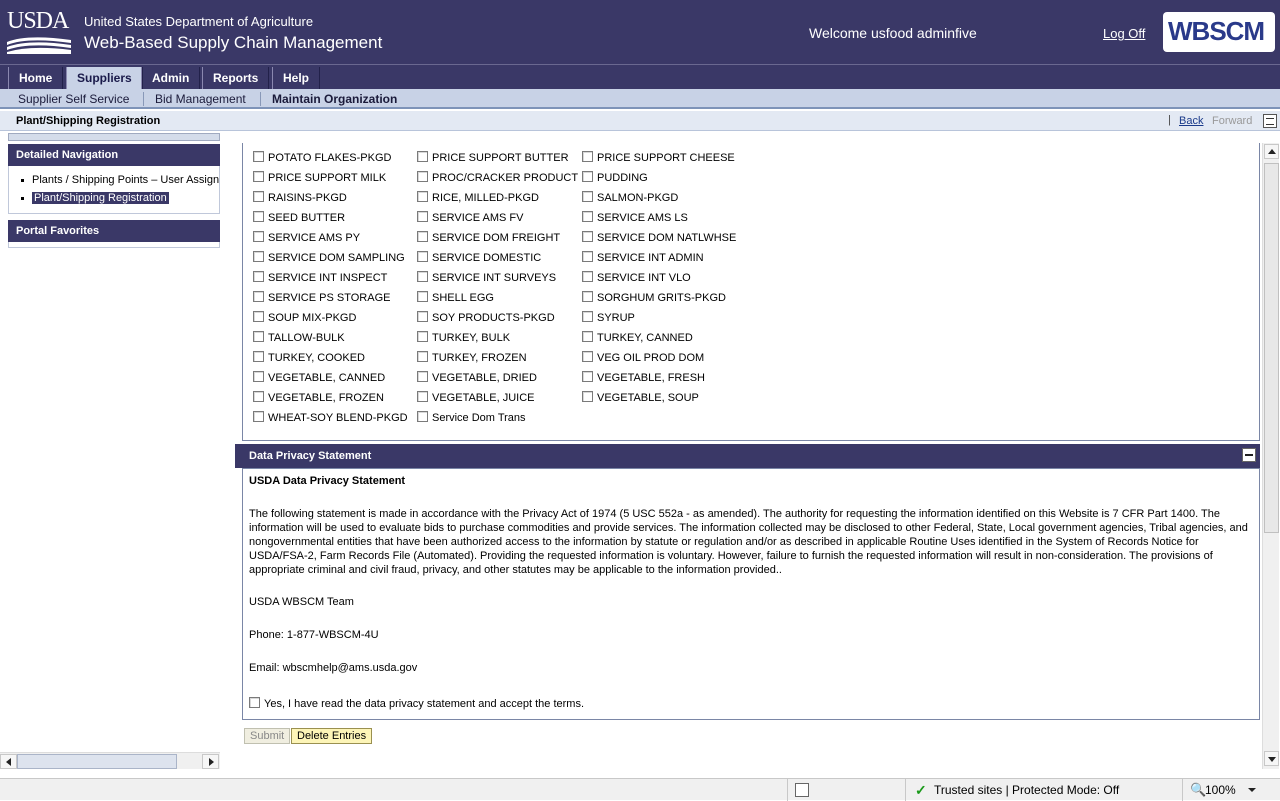 Image resolution: width=1280 pixels, height=801 pixels. I want to click on tab-reports: Reports, so click(236, 78).